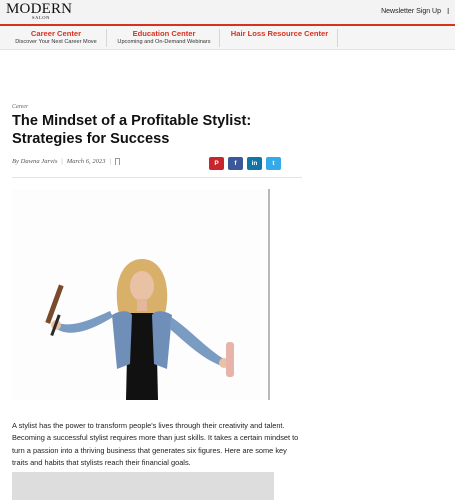 The width and height of the screenshot is (455, 500). I want to click on linkedin-share-button: in, so click(254, 163).